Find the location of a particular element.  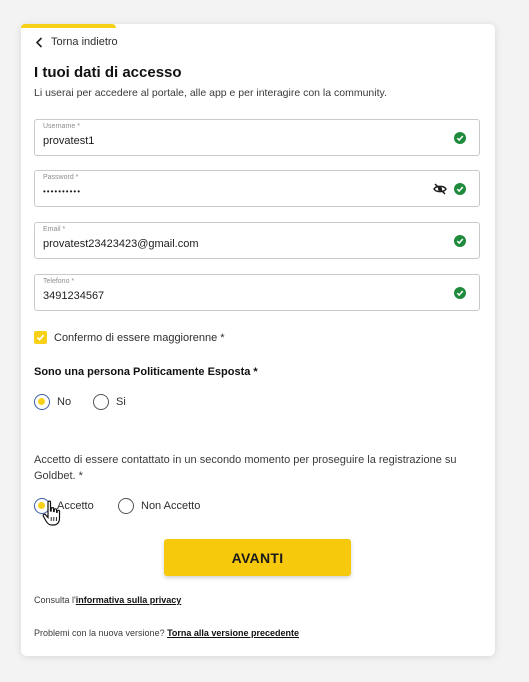

password-field: Password * is located at coordinates (257, 188).